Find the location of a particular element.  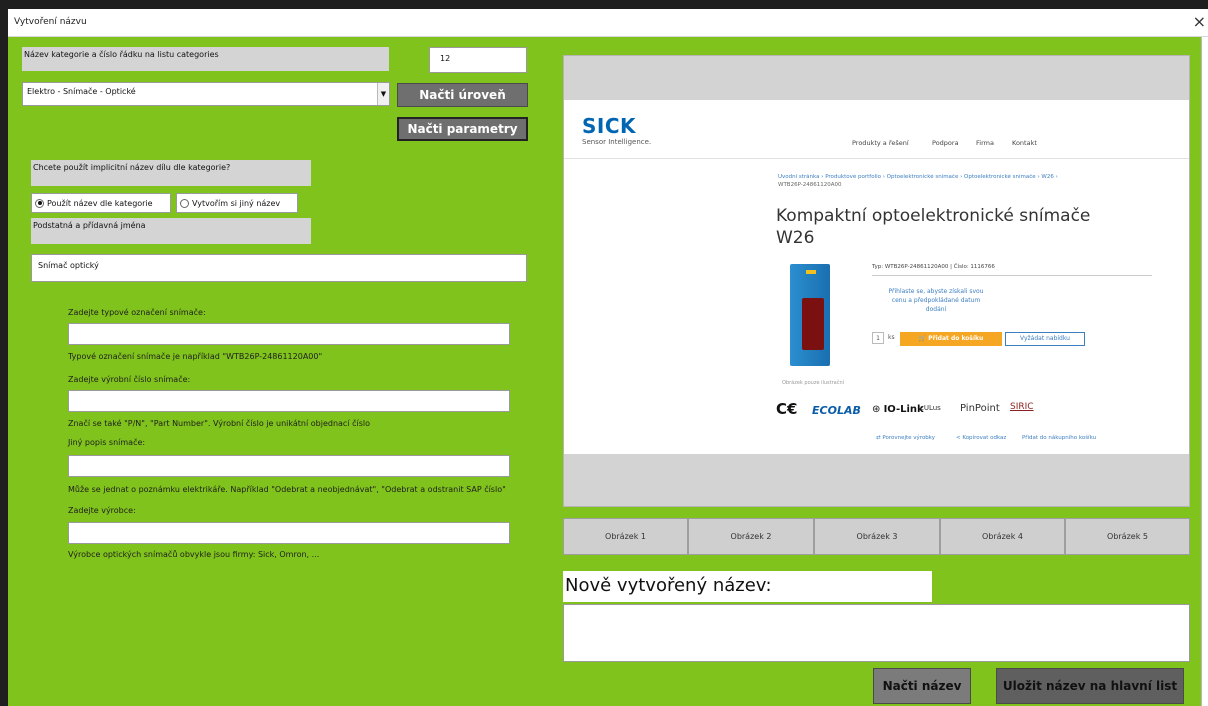

nav-support: Podpora is located at coordinates (945, 143).